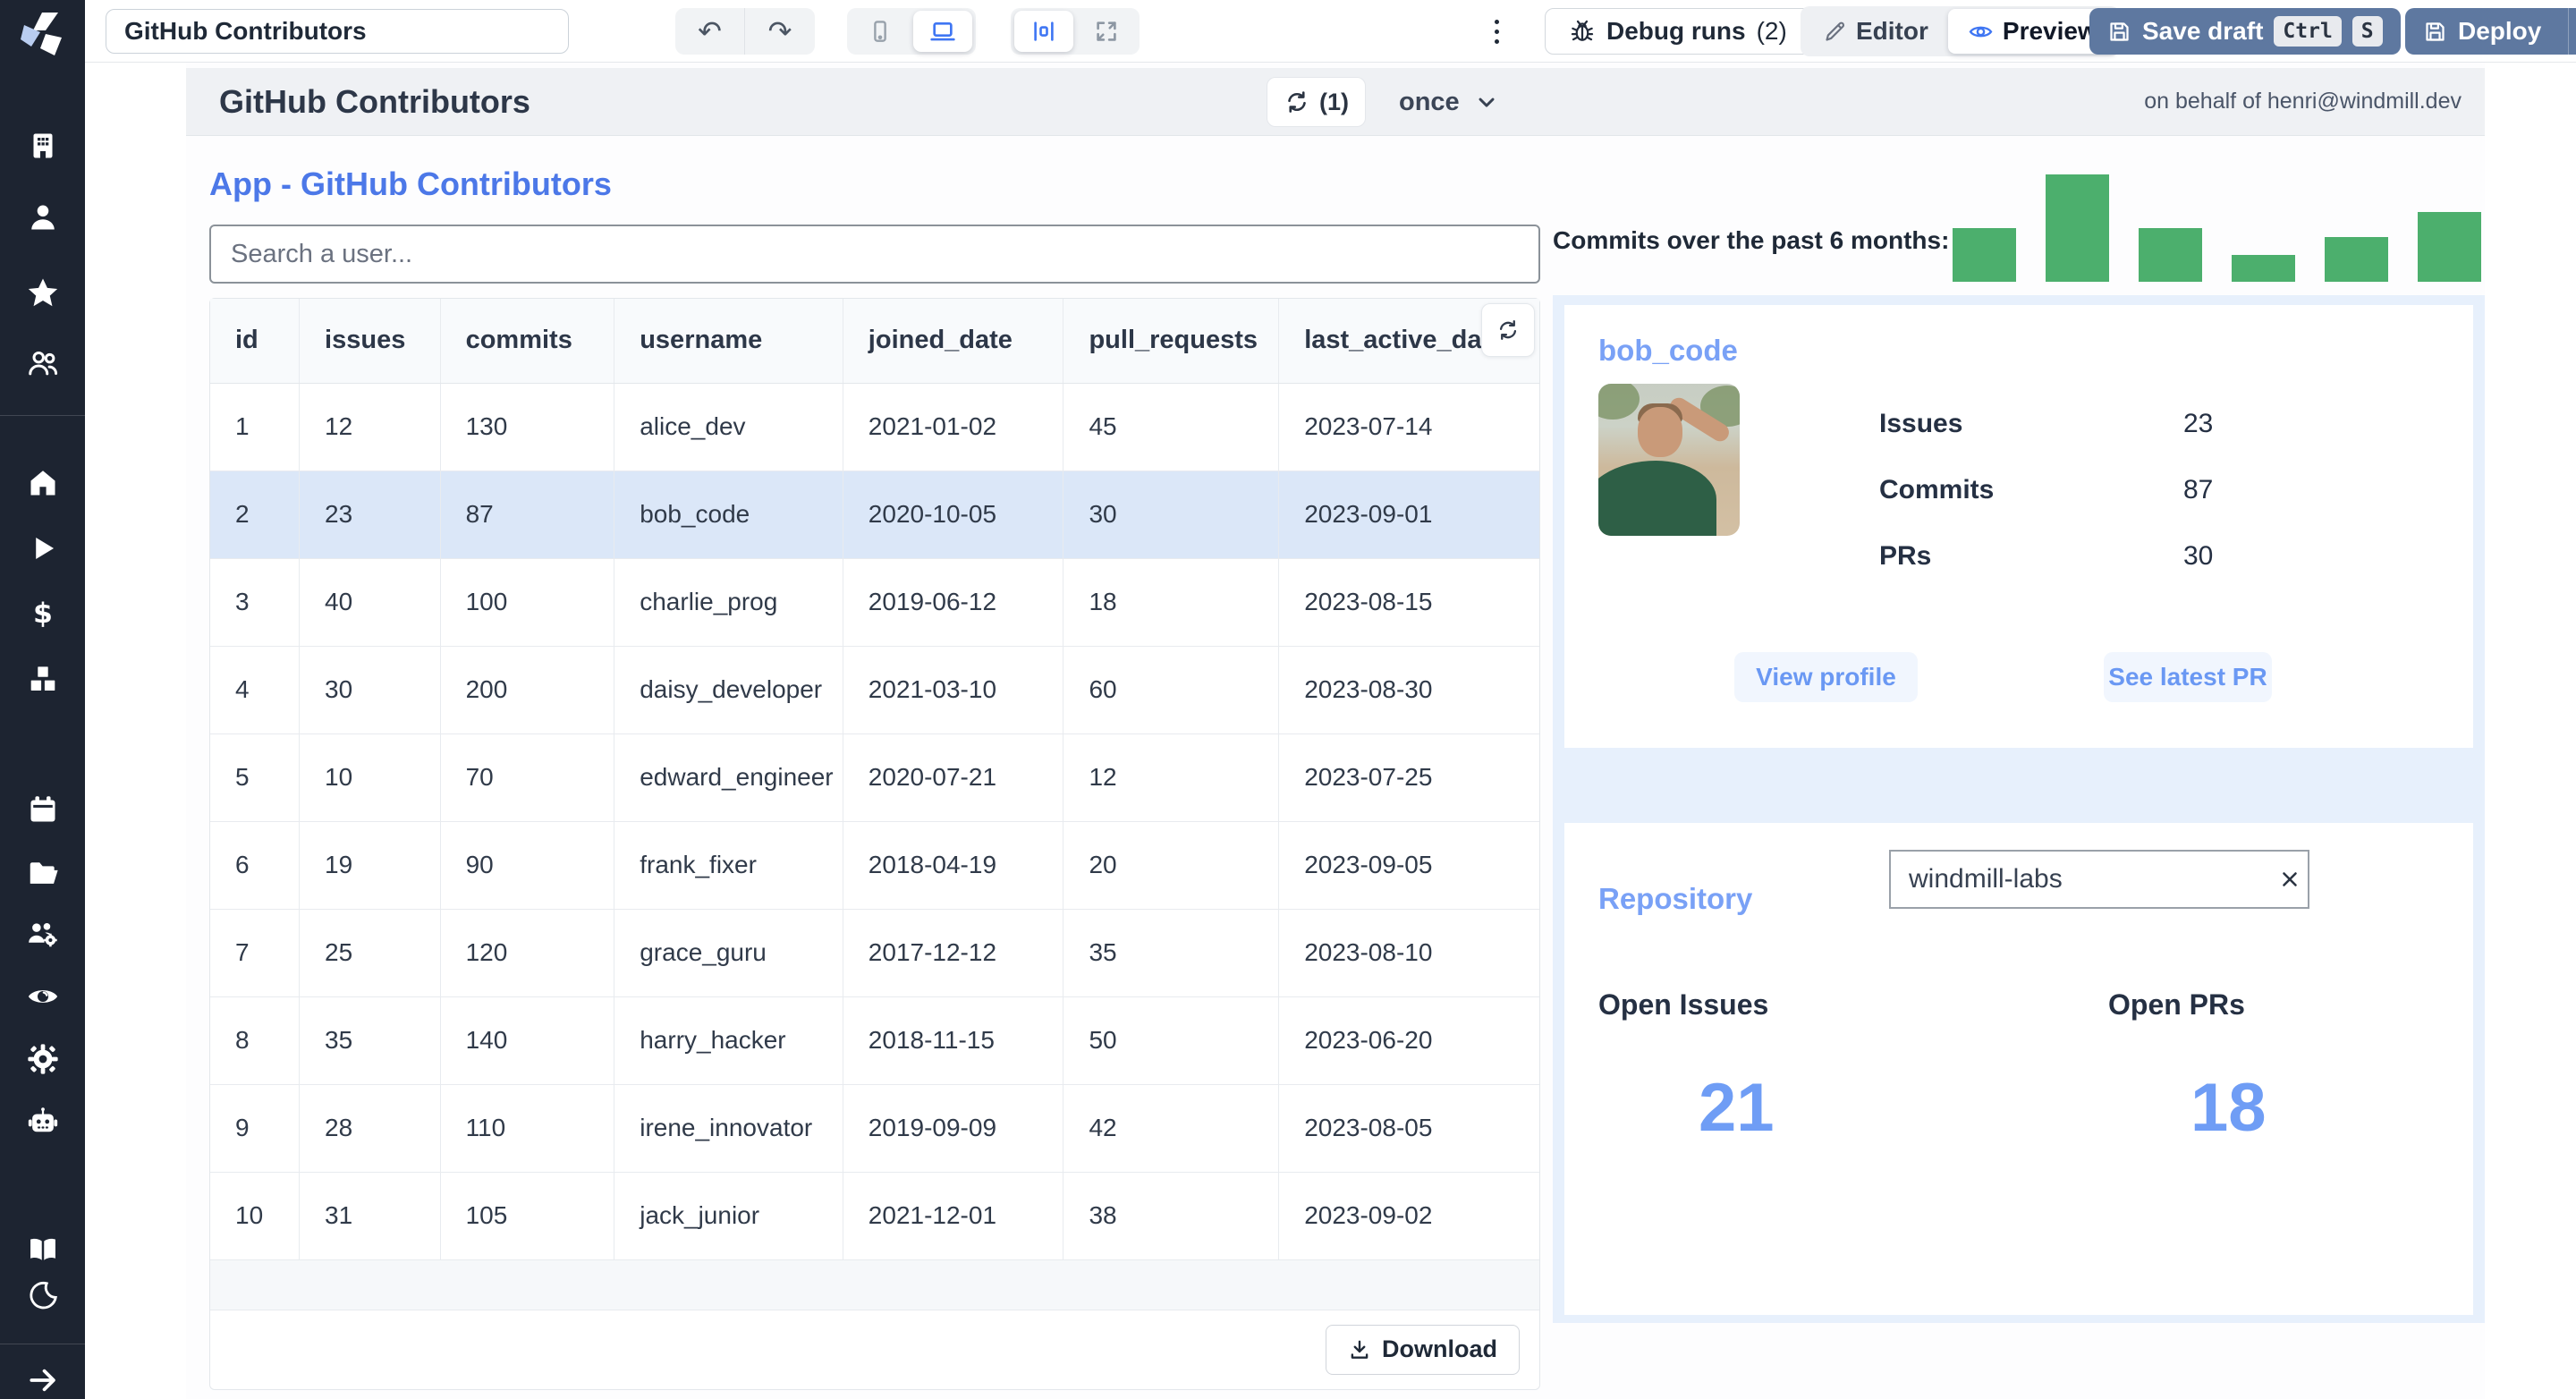  What do you see at coordinates (43, 679) in the screenshot?
I see `resources-cubes-icon` at bounding box center [43, 679].